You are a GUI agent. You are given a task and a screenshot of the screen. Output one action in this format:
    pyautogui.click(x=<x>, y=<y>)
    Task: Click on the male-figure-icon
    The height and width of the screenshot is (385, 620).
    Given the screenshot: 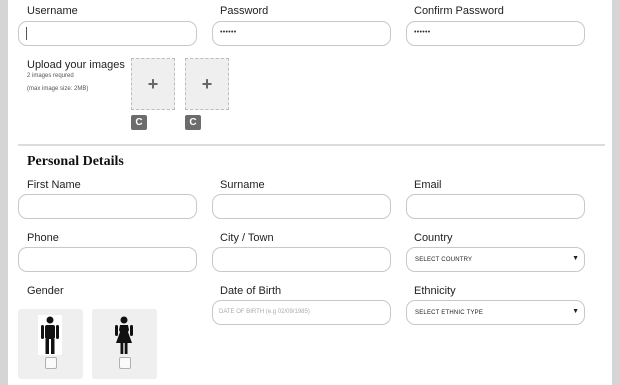 What is the action you would take?
    pyautogui.click(x=50, y=335)
    